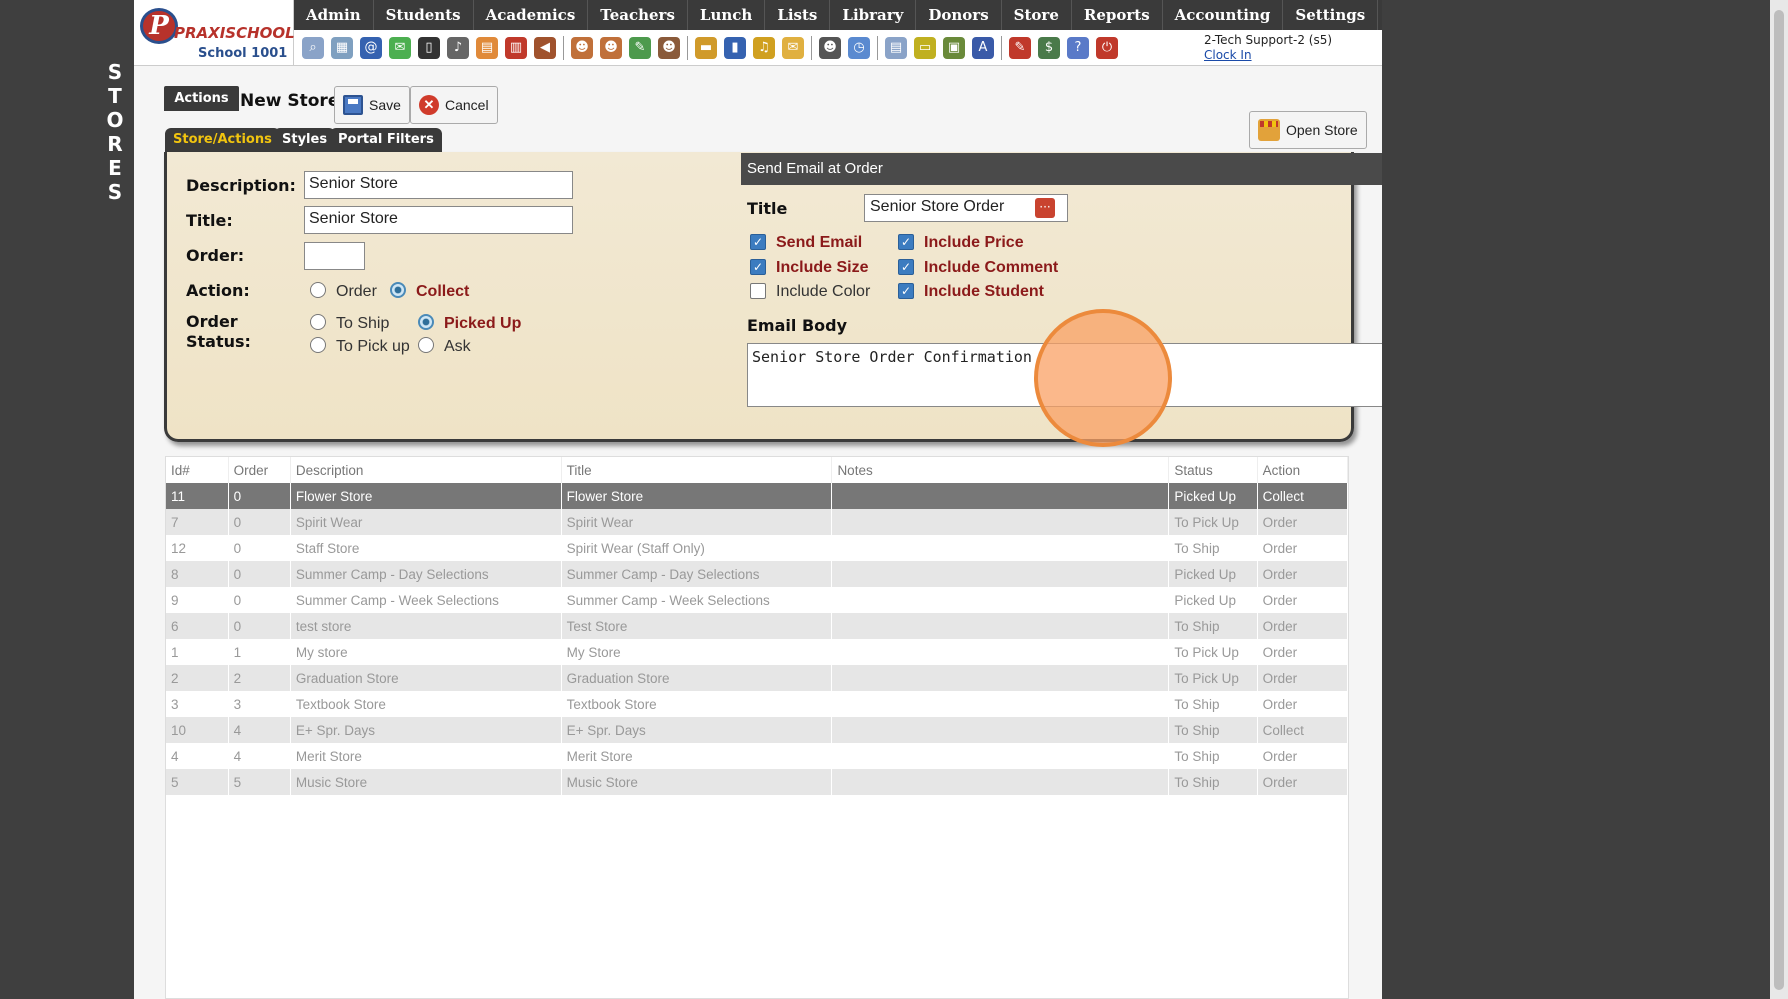  What do you see at coordinates (438, 185) in the screenshot?
I see `description-input: Senior Store` at bounding box center [438, 185].